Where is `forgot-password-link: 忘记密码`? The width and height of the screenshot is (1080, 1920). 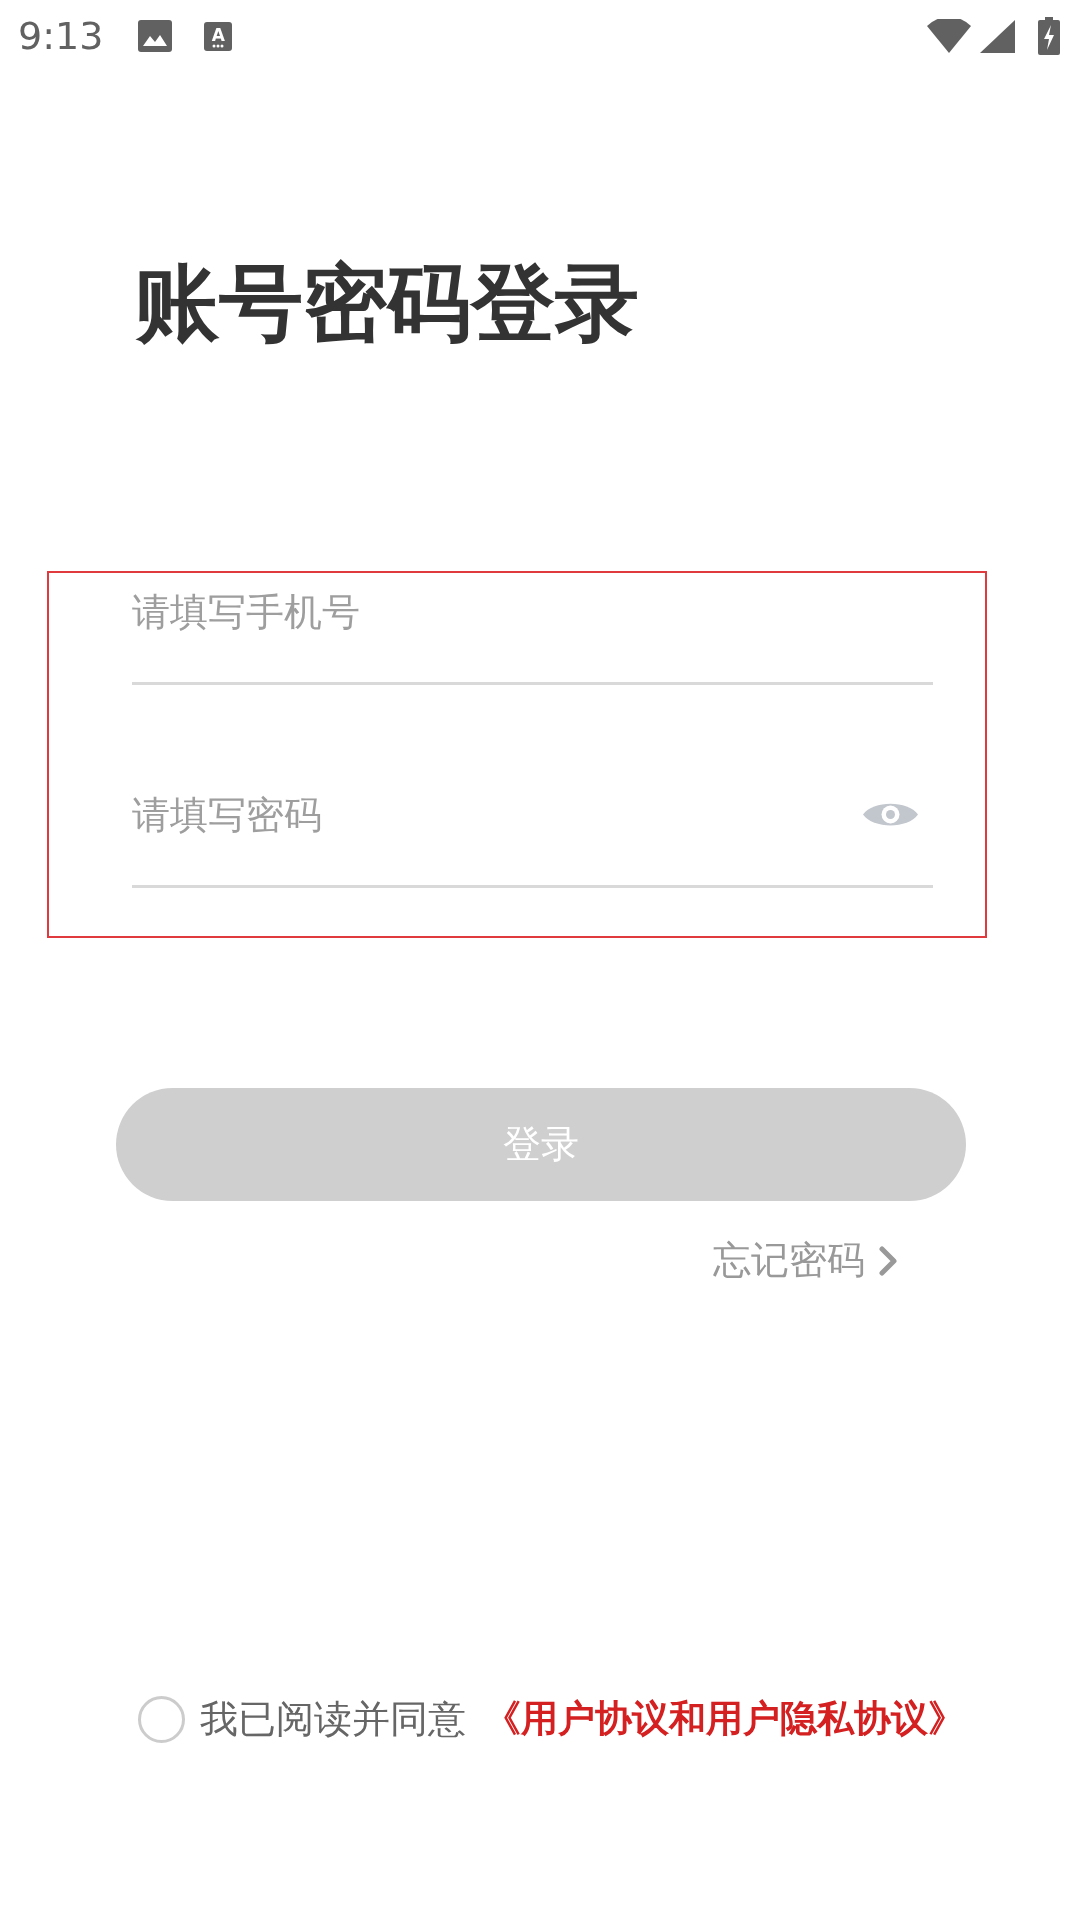
forgot-password-link: 忘记密码 is located at coordinates (805, 1260).